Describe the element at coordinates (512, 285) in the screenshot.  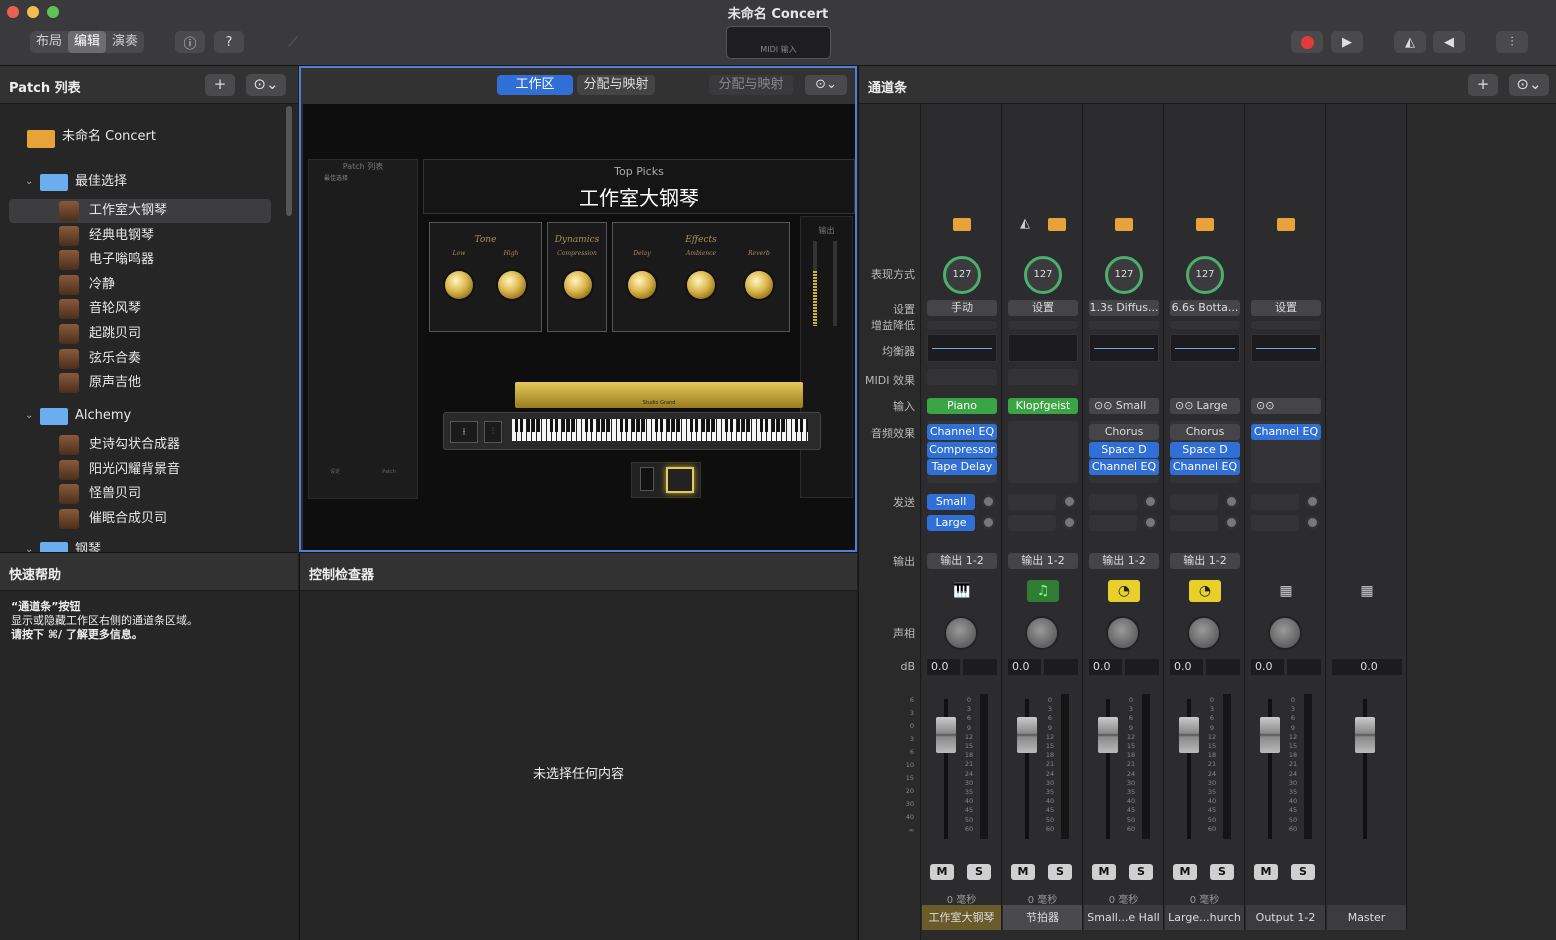
I see `high-knob` at that location.